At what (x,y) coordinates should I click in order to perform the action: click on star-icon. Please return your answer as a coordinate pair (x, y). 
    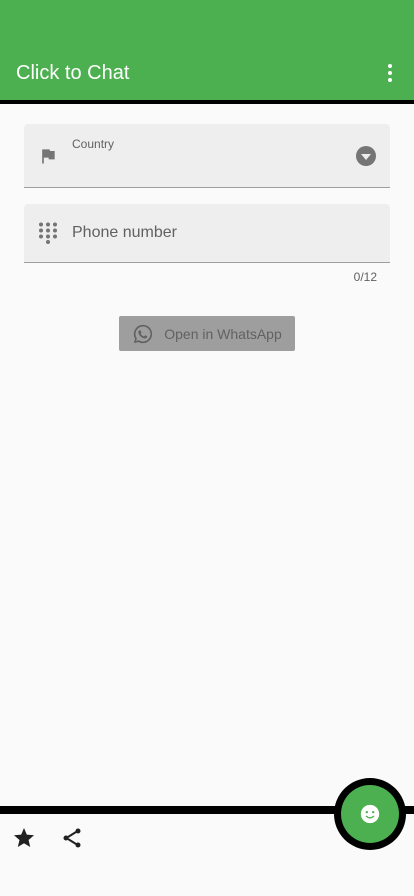
    Looking at the image, I should click on (24, 838).